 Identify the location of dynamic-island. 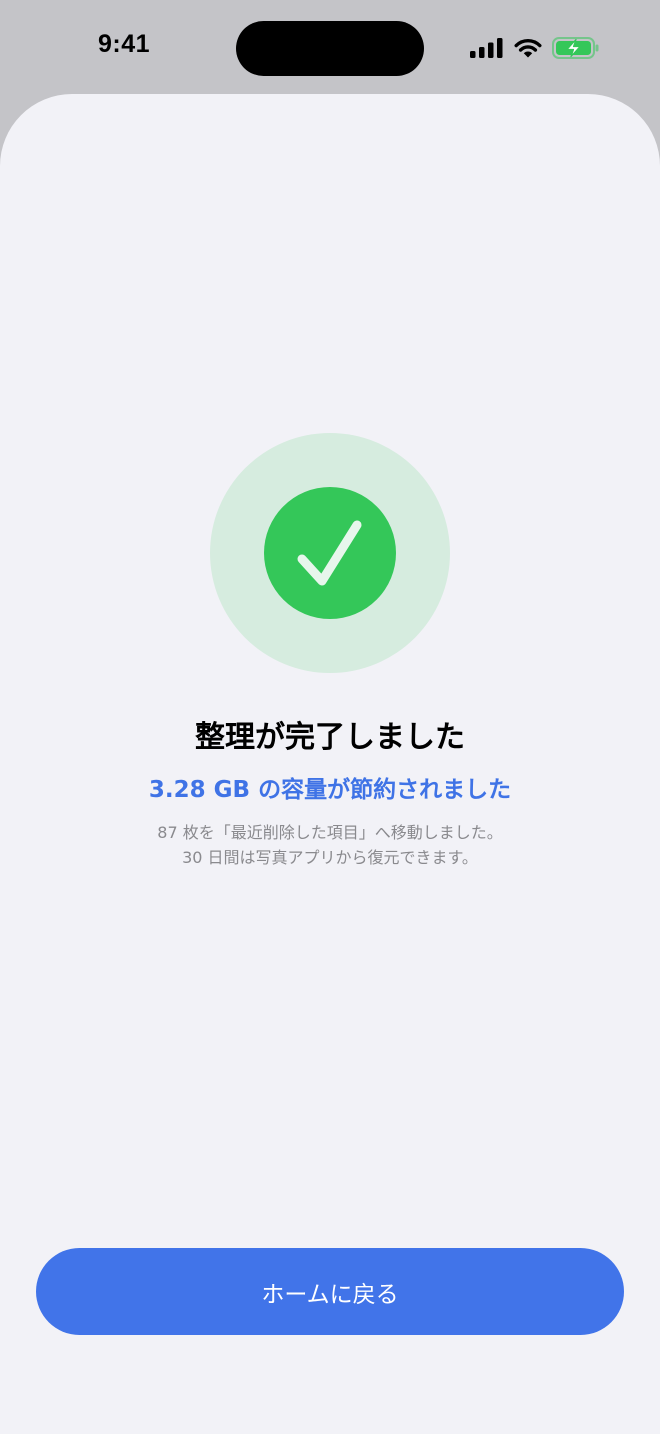
(330, 48).